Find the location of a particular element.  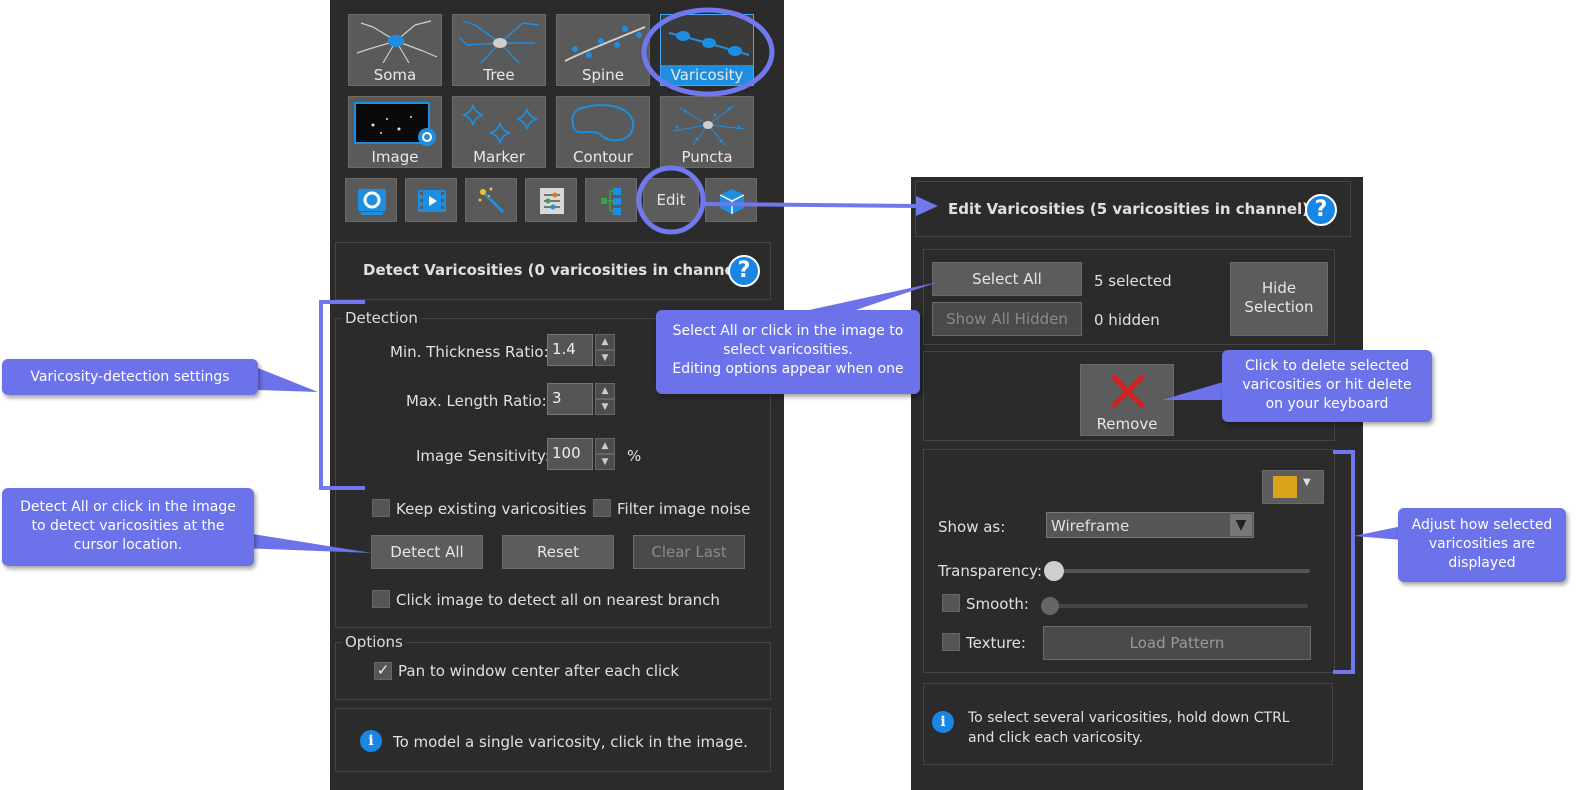

select-all-callout-line2: select varicosities. is located at coordinates (788, 350).